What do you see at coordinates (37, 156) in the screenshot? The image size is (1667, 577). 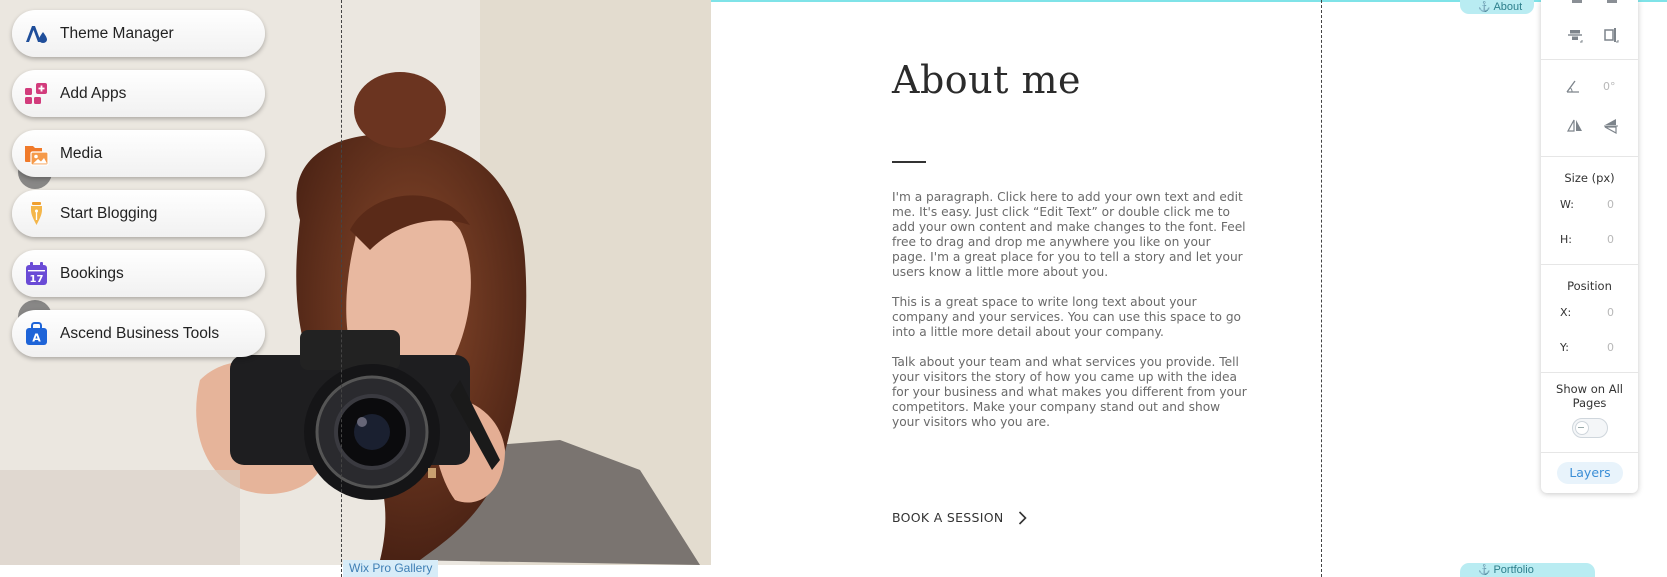 I see `media-icon` at bounding box center [37, 156].